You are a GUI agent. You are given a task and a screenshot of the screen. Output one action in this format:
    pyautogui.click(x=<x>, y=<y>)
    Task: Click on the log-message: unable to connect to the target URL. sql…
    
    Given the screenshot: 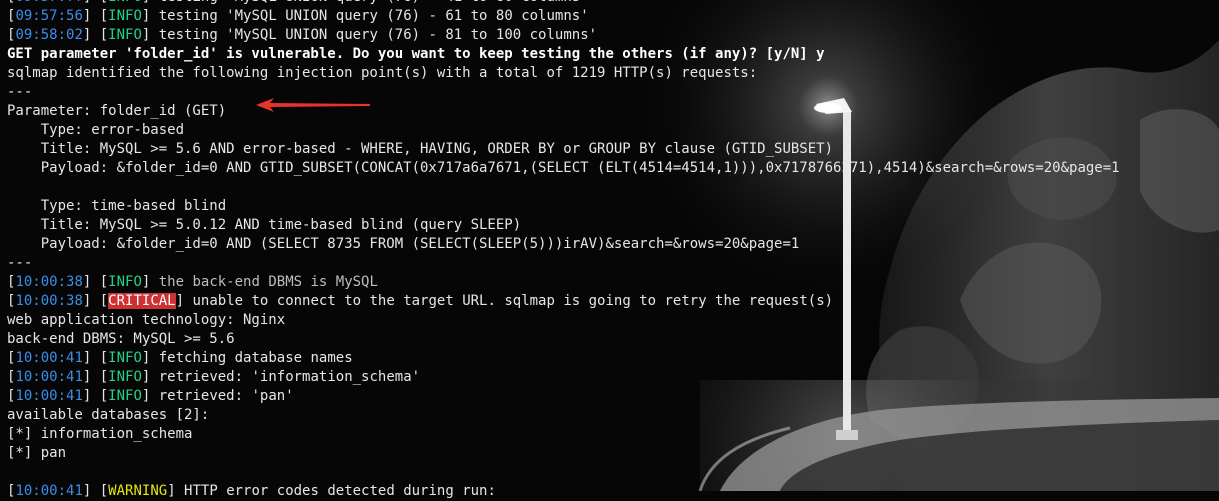 What is the action you would take?
    pyautogui.click(x=509, y=301)
    